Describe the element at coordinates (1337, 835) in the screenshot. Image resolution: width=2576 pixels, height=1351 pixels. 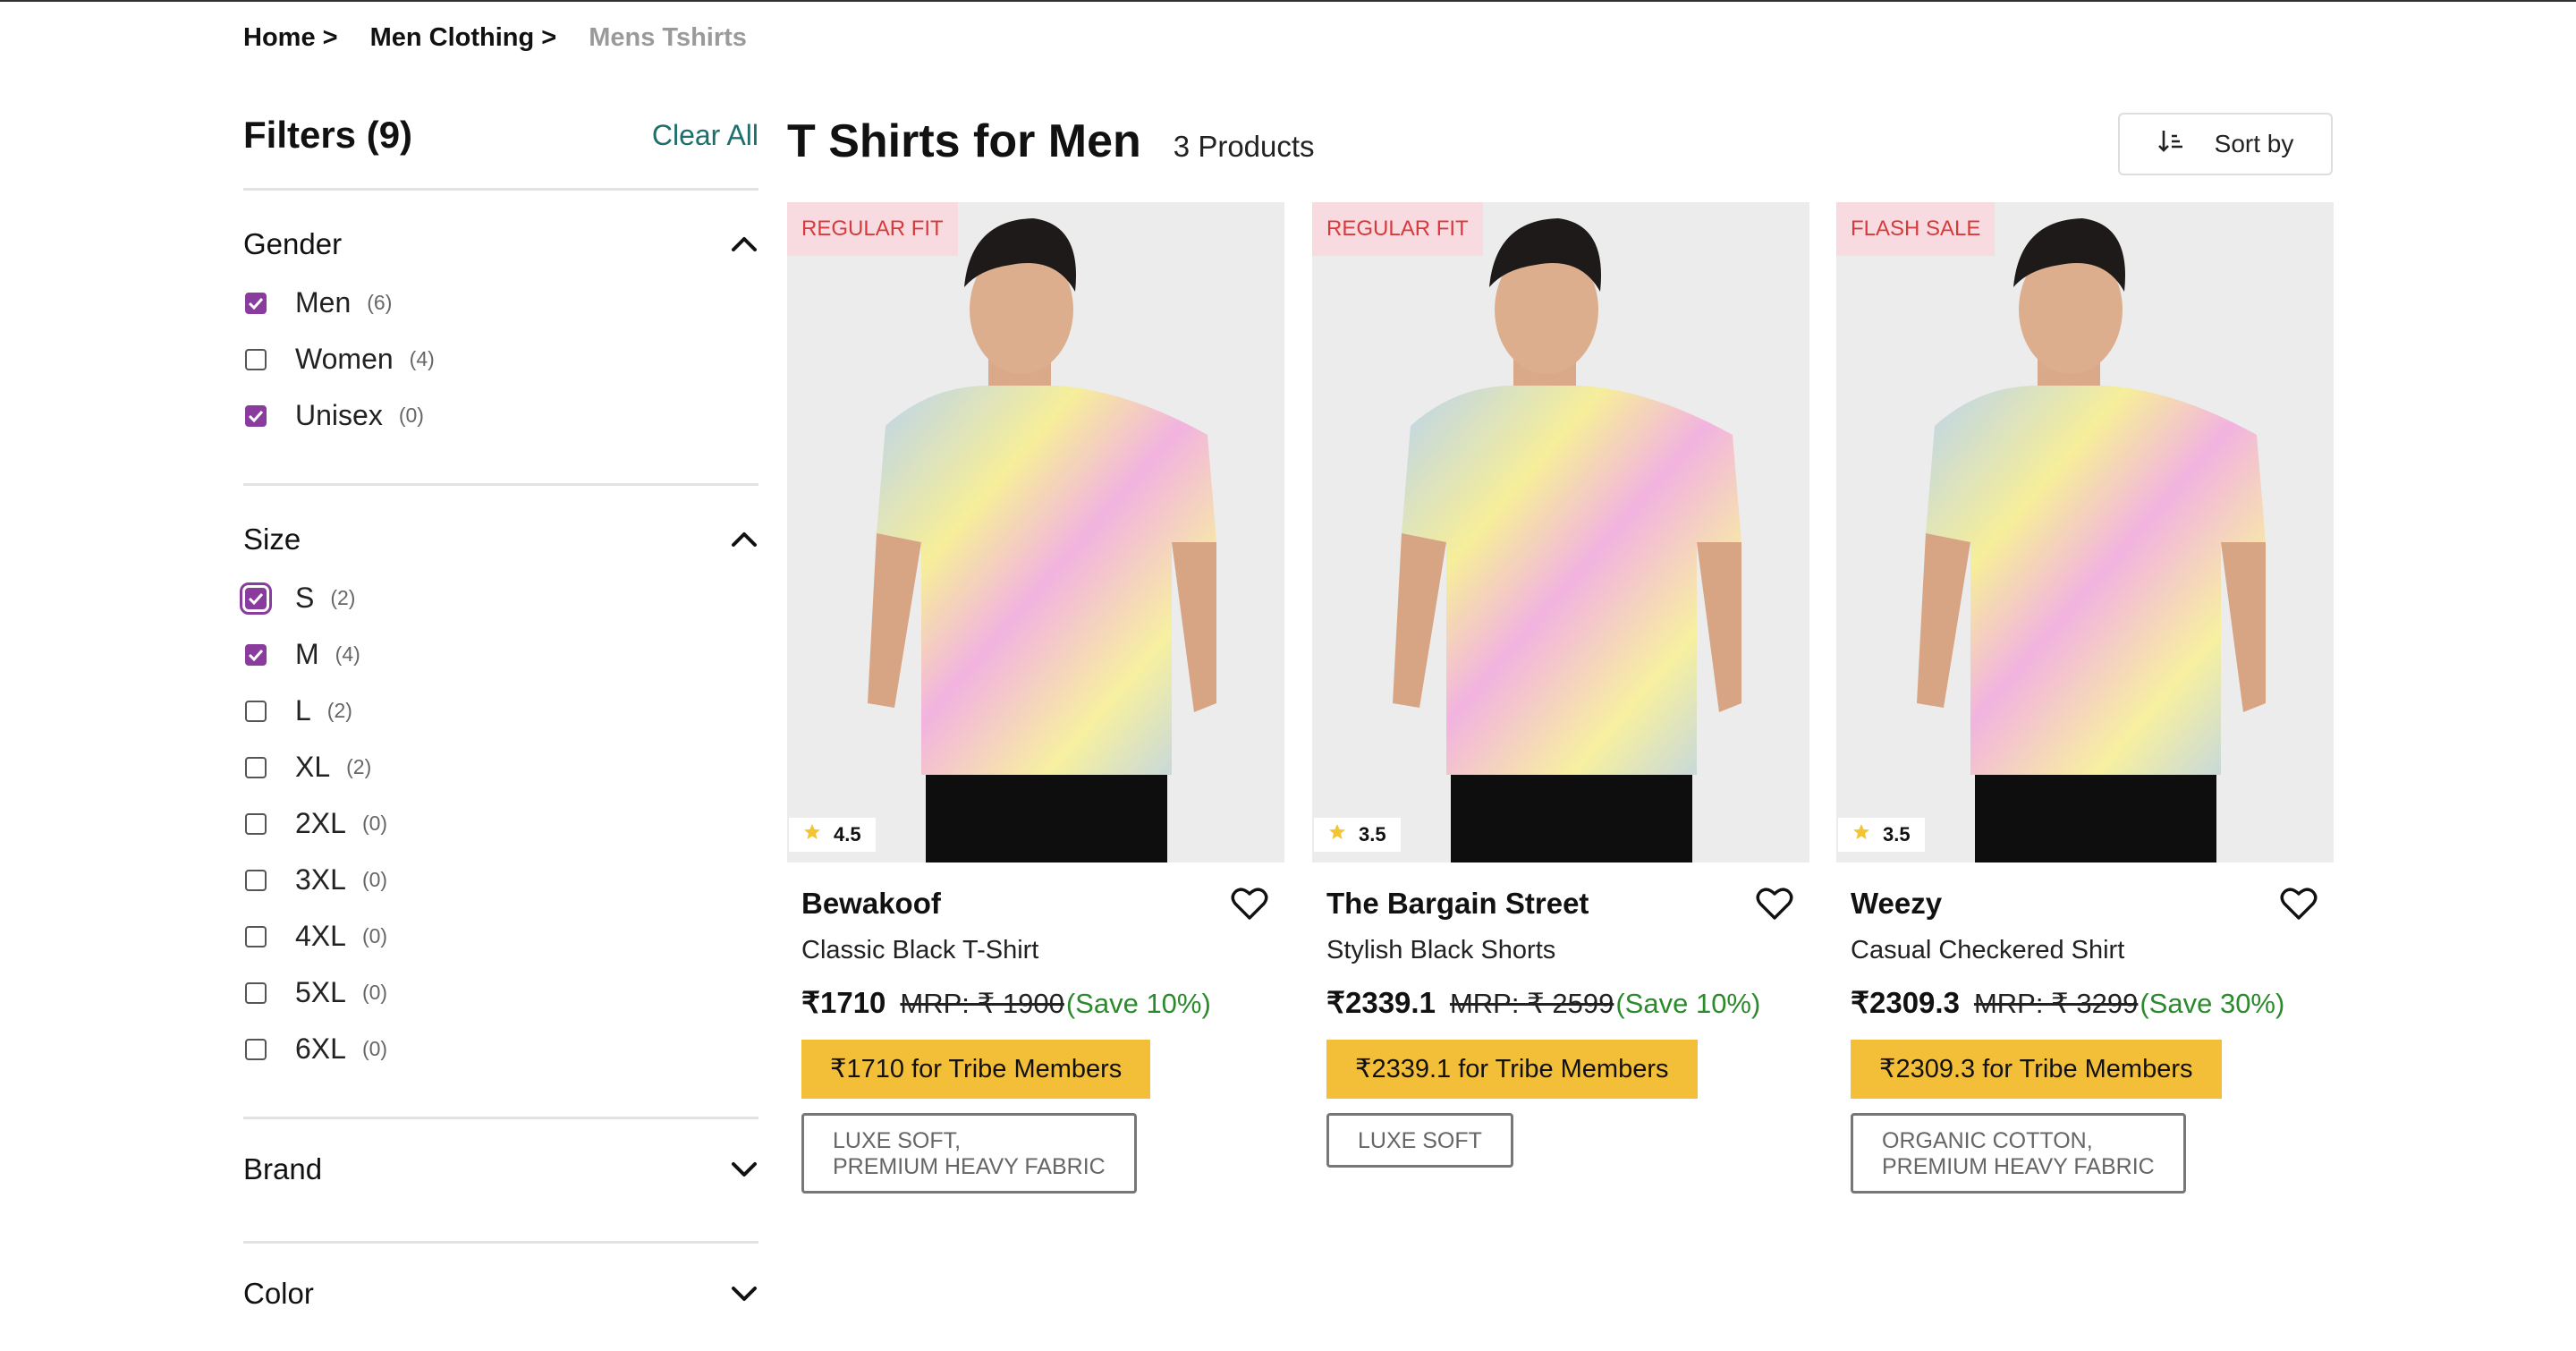
I see `star-icon` at that location.